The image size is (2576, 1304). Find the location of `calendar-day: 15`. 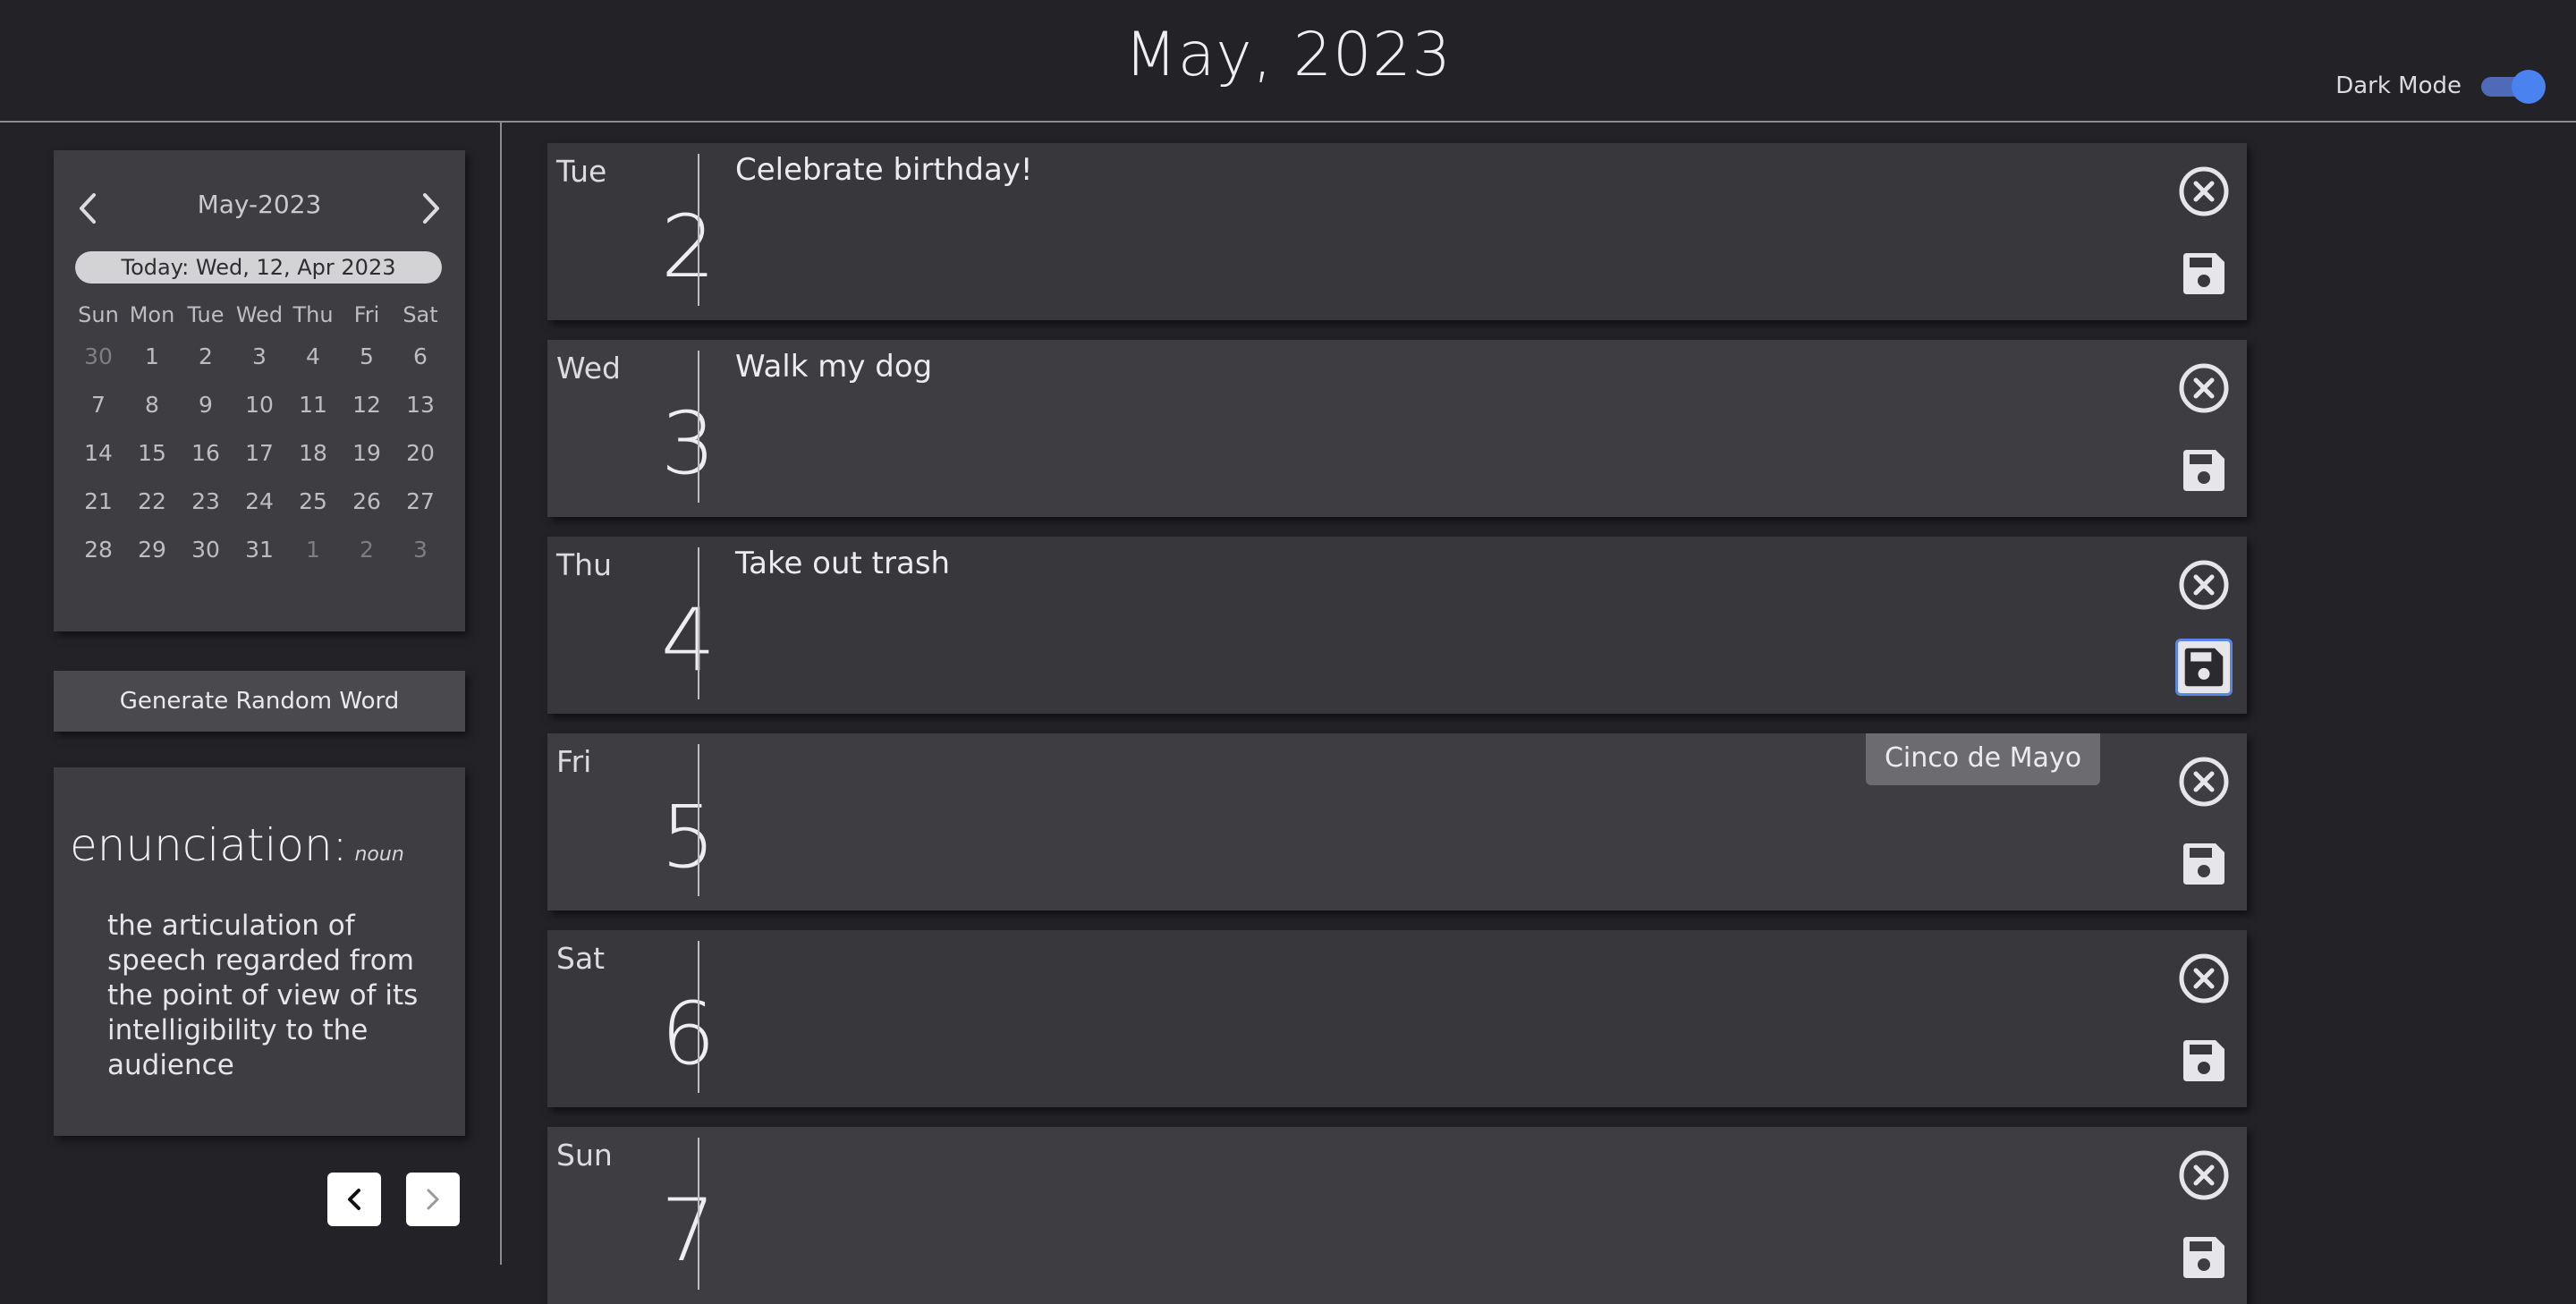

calendar-day: 15 is located at coordinates (152, 454).